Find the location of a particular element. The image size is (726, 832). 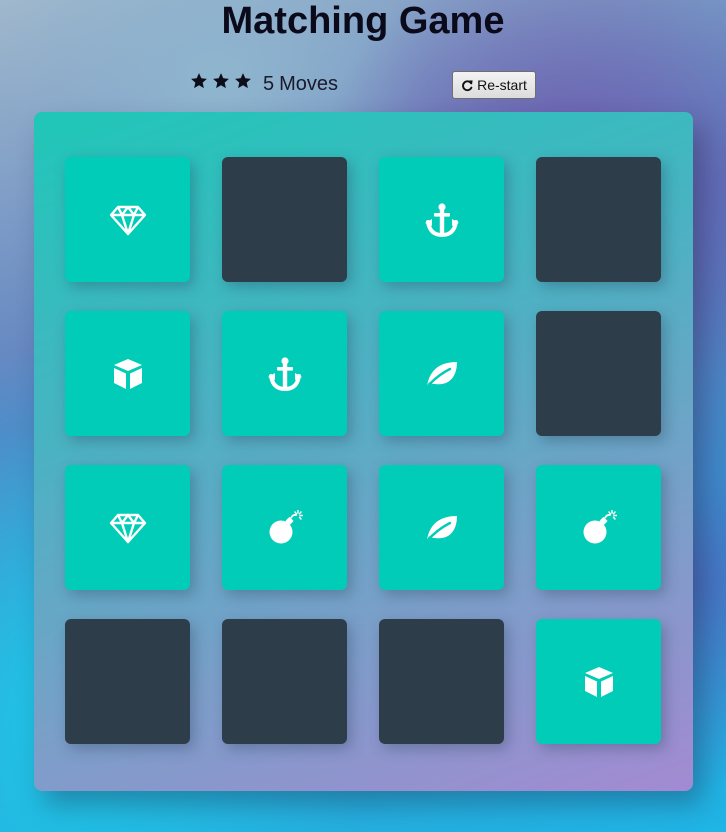

moves-counter: 5 Moves is located at coordinates (303, 84).